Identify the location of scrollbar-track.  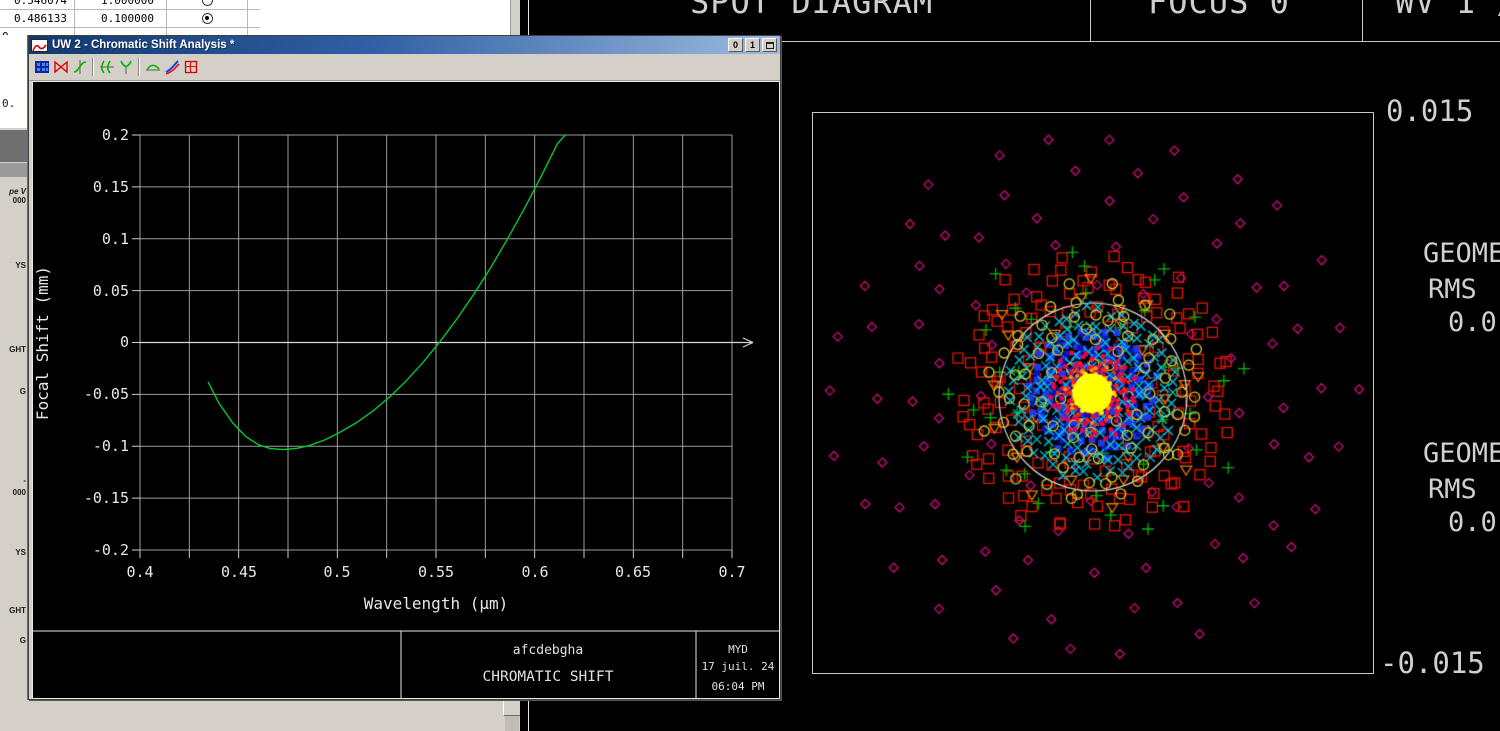
(512, 723).